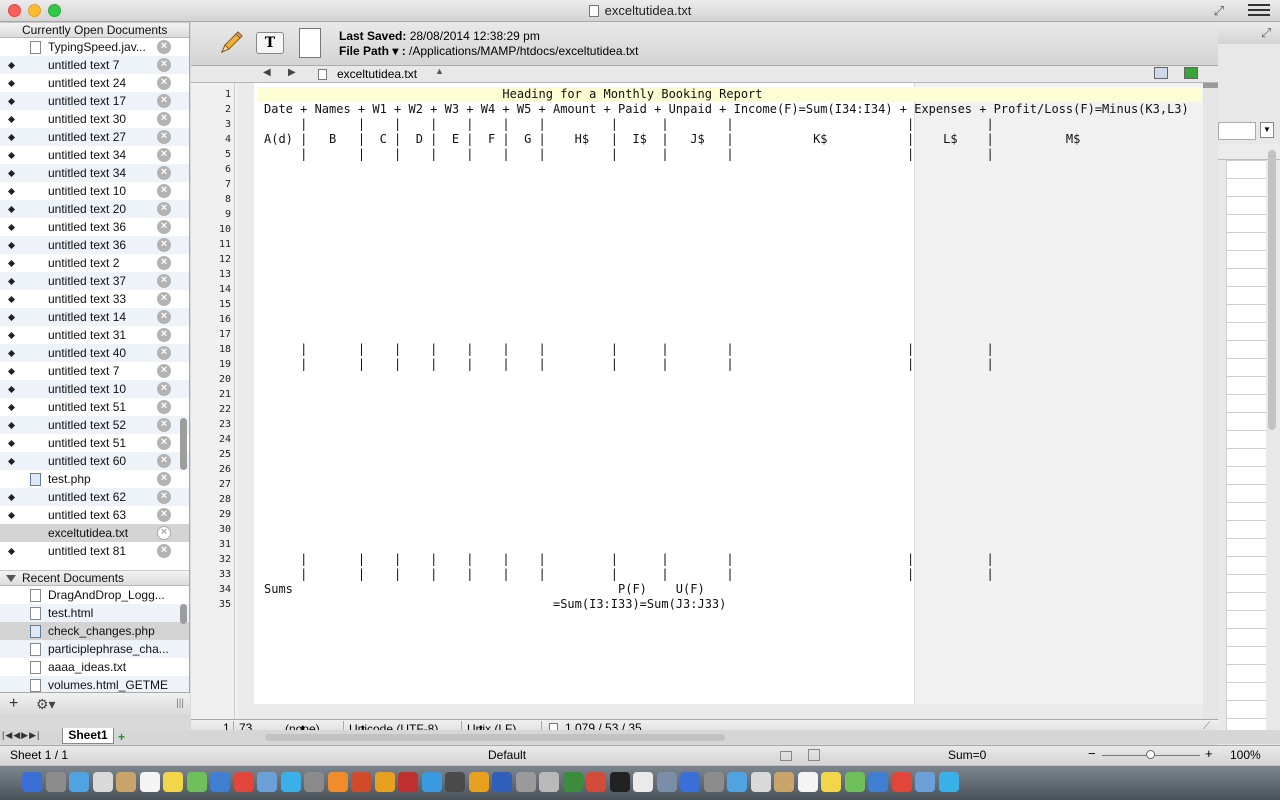 The image size is (1280, 800). What do you see at coordinates (1267, 130) in the screenshot?
I see `chevron-down-icon: ▼` at bounding box center [1267, 130].